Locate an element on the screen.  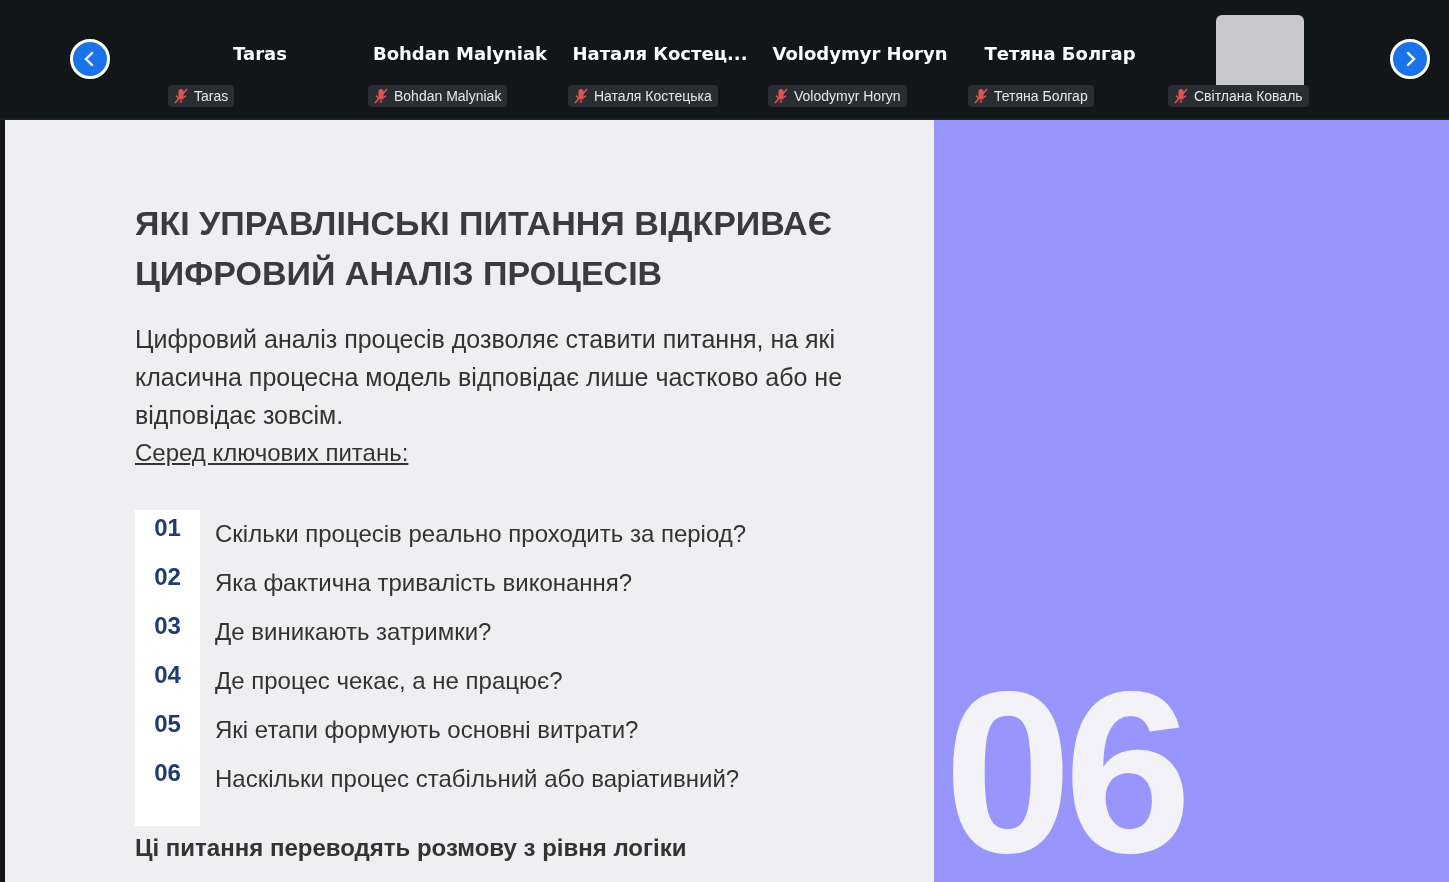
participant-tile: Taras Taras is located at coordinates (250, 59).